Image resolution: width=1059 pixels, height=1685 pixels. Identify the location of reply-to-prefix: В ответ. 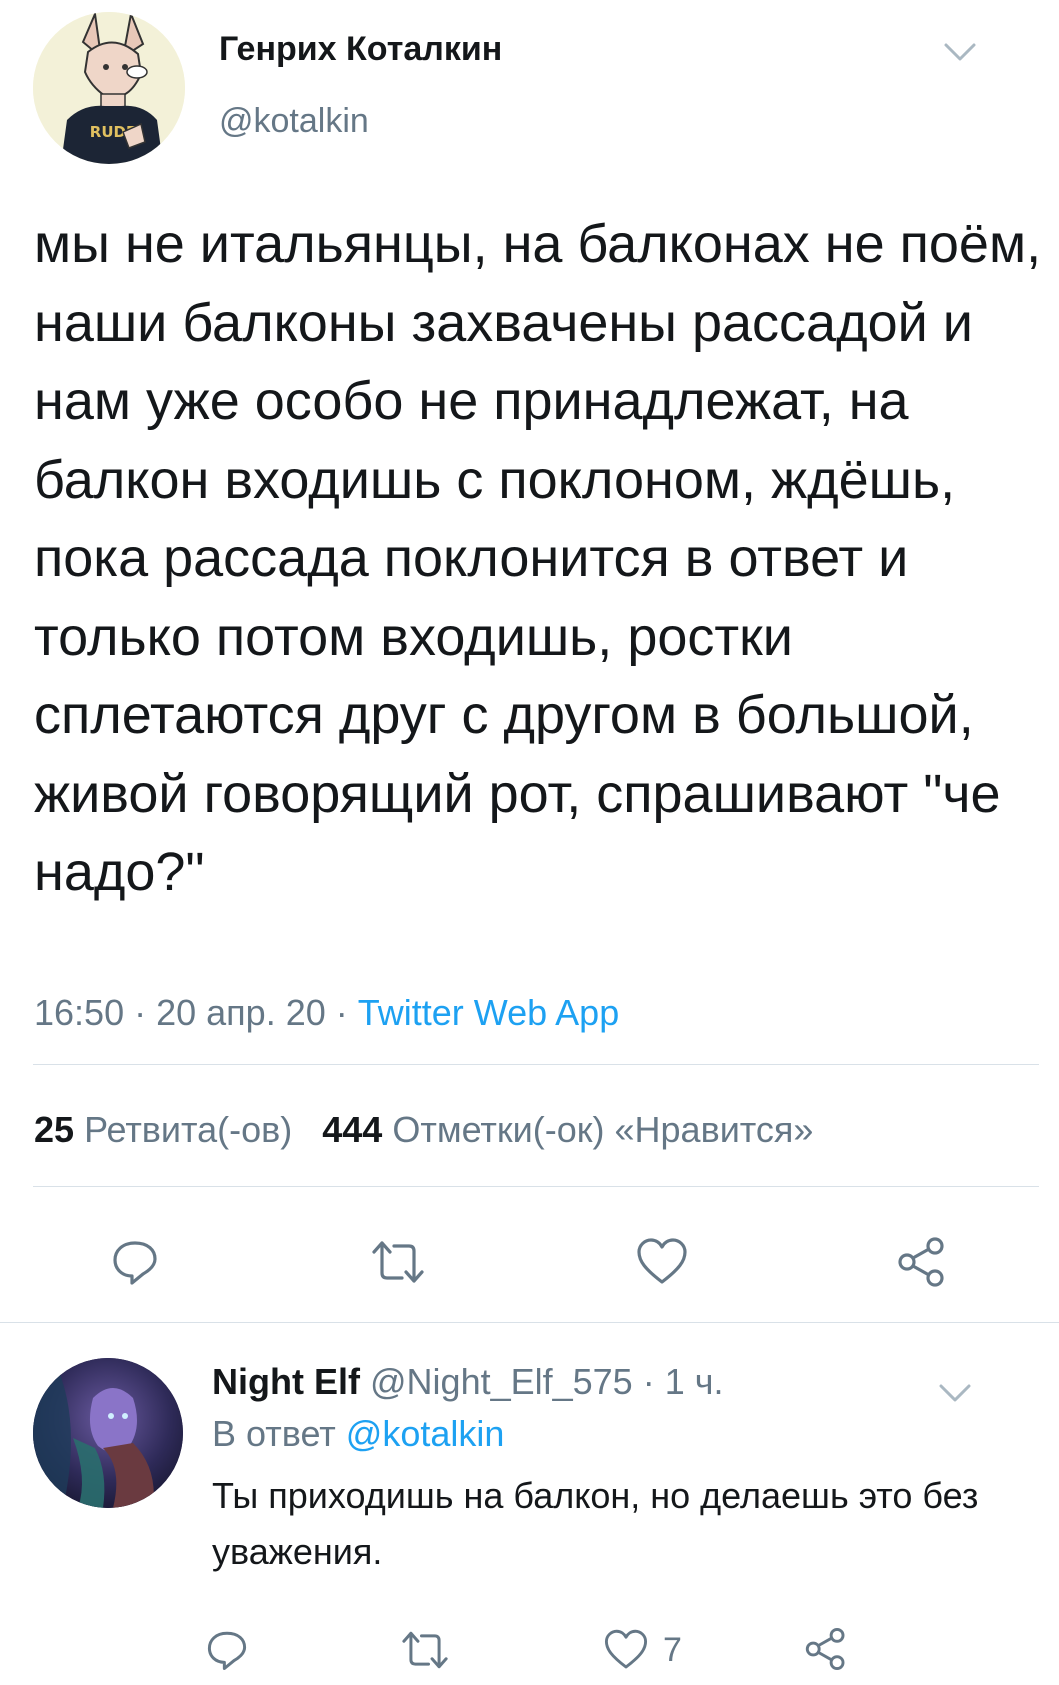
(274, 1433).